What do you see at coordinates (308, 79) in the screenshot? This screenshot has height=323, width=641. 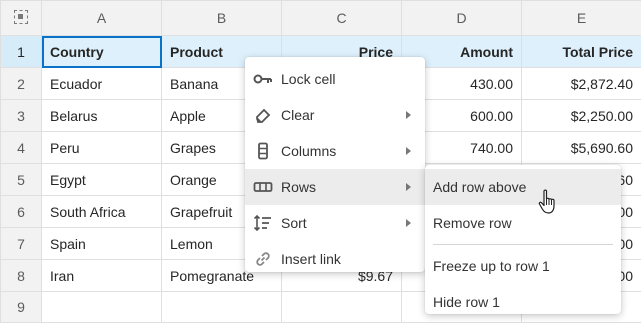 I see `menu-item-label: Lock cell` at bounding box center [308, 79].